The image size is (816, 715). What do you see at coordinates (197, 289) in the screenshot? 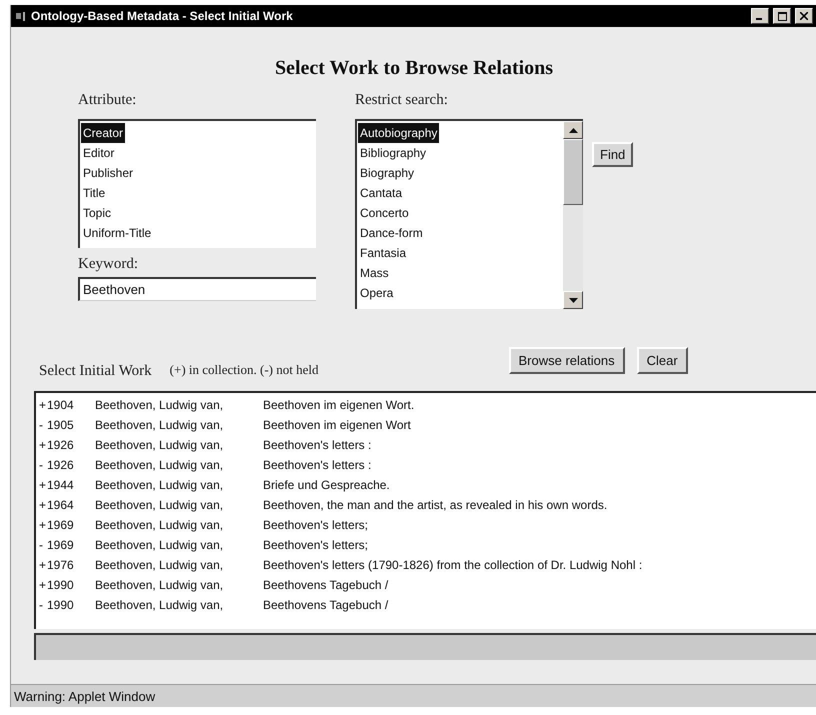
I see `keyword-field: Beethoven` at bounding box center [197, 289].